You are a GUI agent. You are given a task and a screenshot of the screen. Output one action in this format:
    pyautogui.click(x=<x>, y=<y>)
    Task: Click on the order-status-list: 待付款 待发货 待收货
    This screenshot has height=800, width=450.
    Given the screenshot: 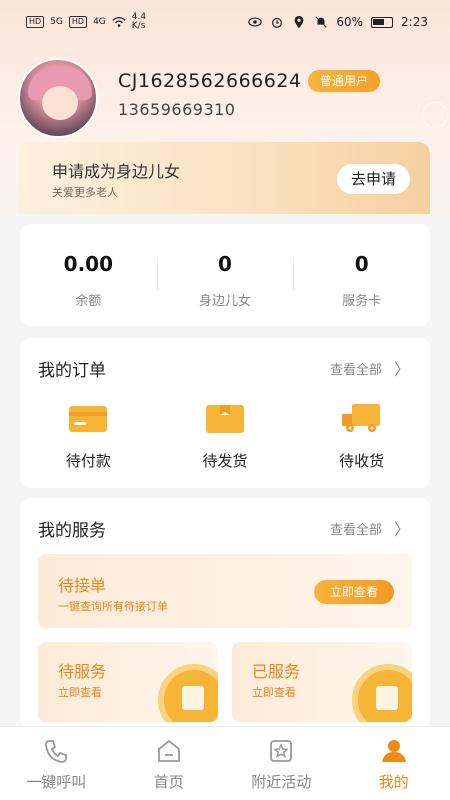 What is the action you would take?
    pyautogui.click(x=225, y=437)
    